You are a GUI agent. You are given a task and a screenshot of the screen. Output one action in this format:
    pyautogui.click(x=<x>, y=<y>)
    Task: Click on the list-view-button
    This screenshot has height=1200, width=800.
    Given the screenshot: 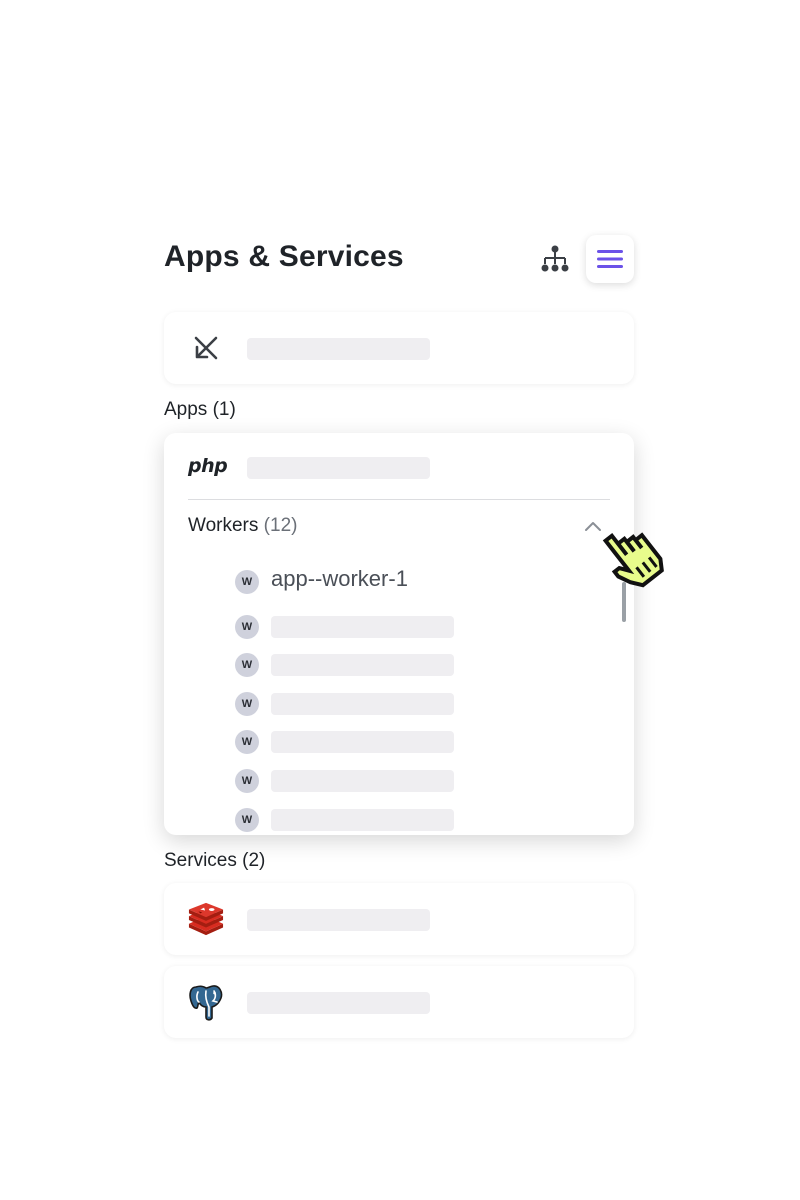 What is the action you would take?
    pyautogui.click(x=610, y=259)
    